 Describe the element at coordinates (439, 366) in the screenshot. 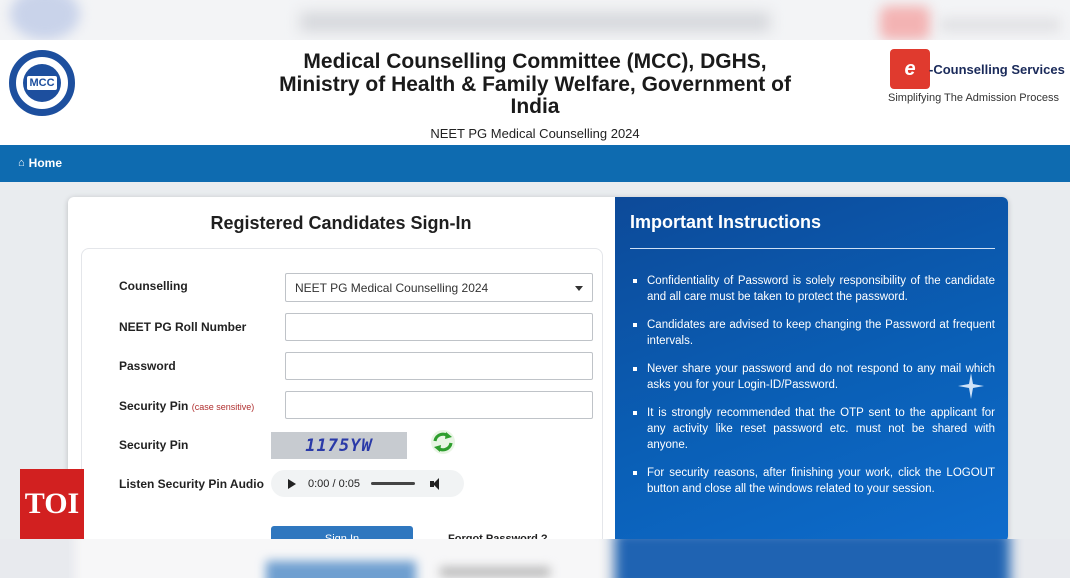

I see `password-input` at that location.